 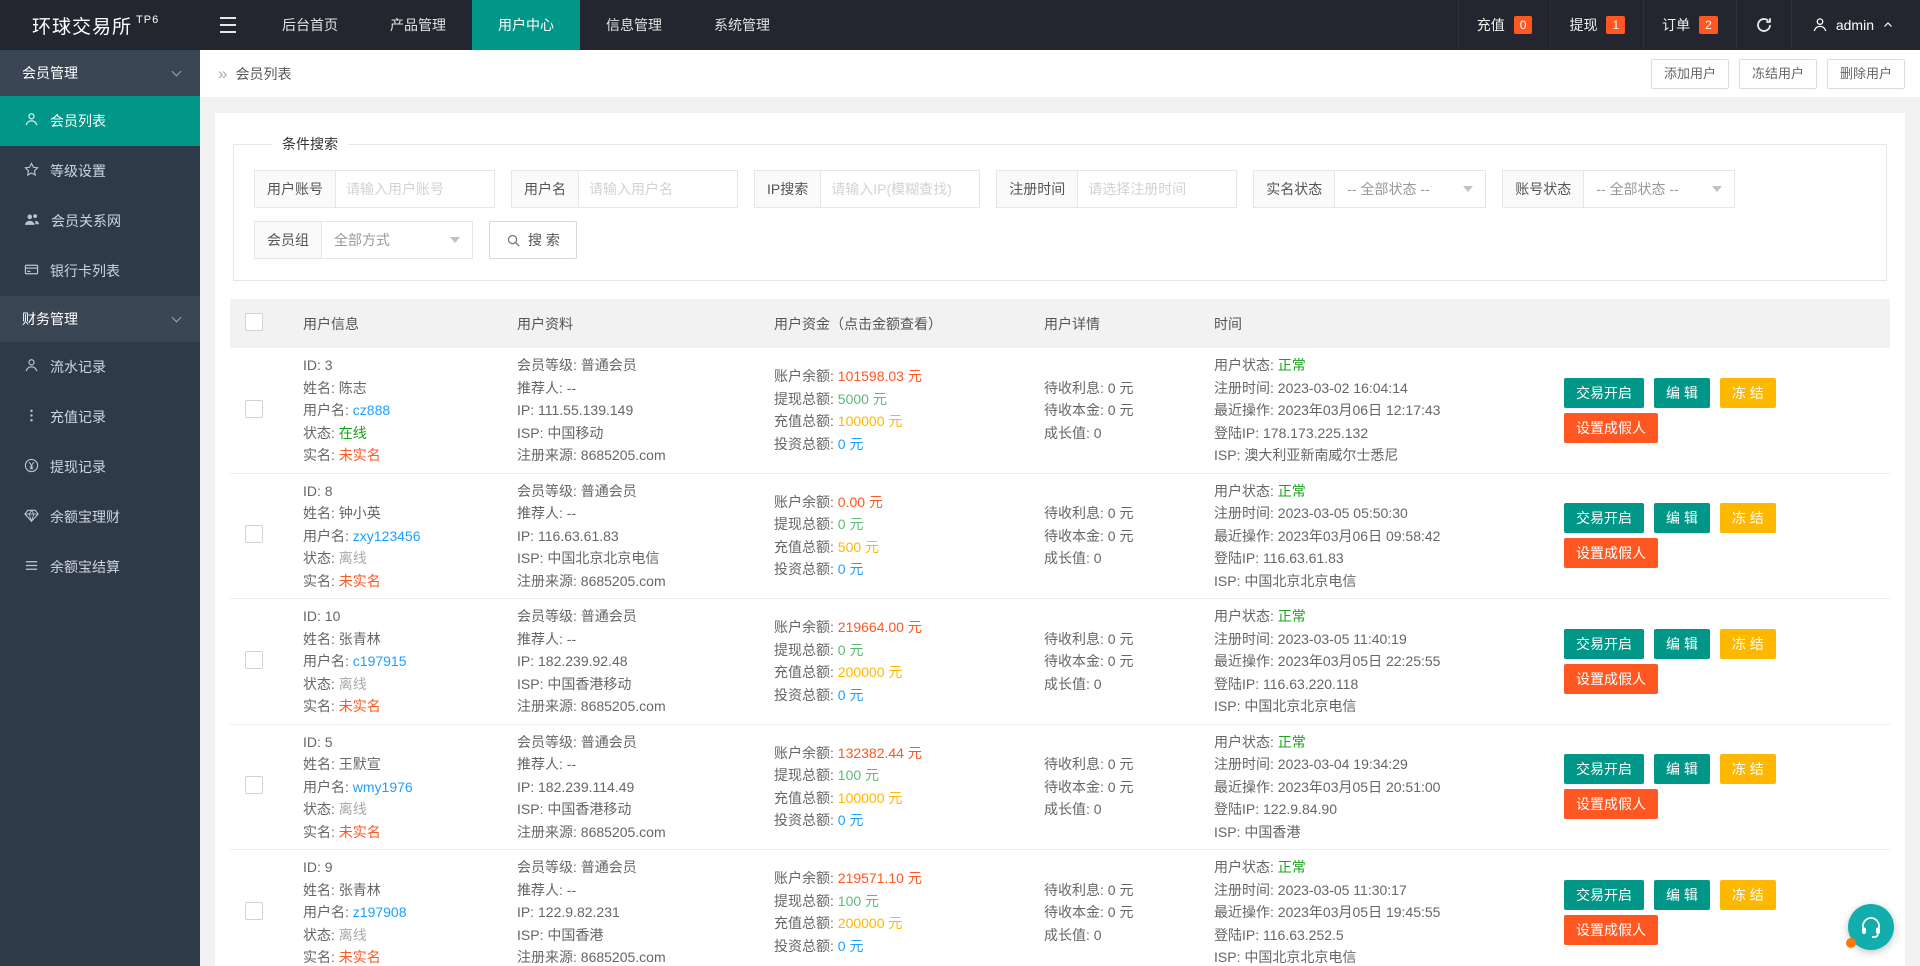 What do you see at coordinates (1659, 189) in the screenshot?
I see `select-账号状态: -- 全部状态 --` at bounding box center [1659, 189].